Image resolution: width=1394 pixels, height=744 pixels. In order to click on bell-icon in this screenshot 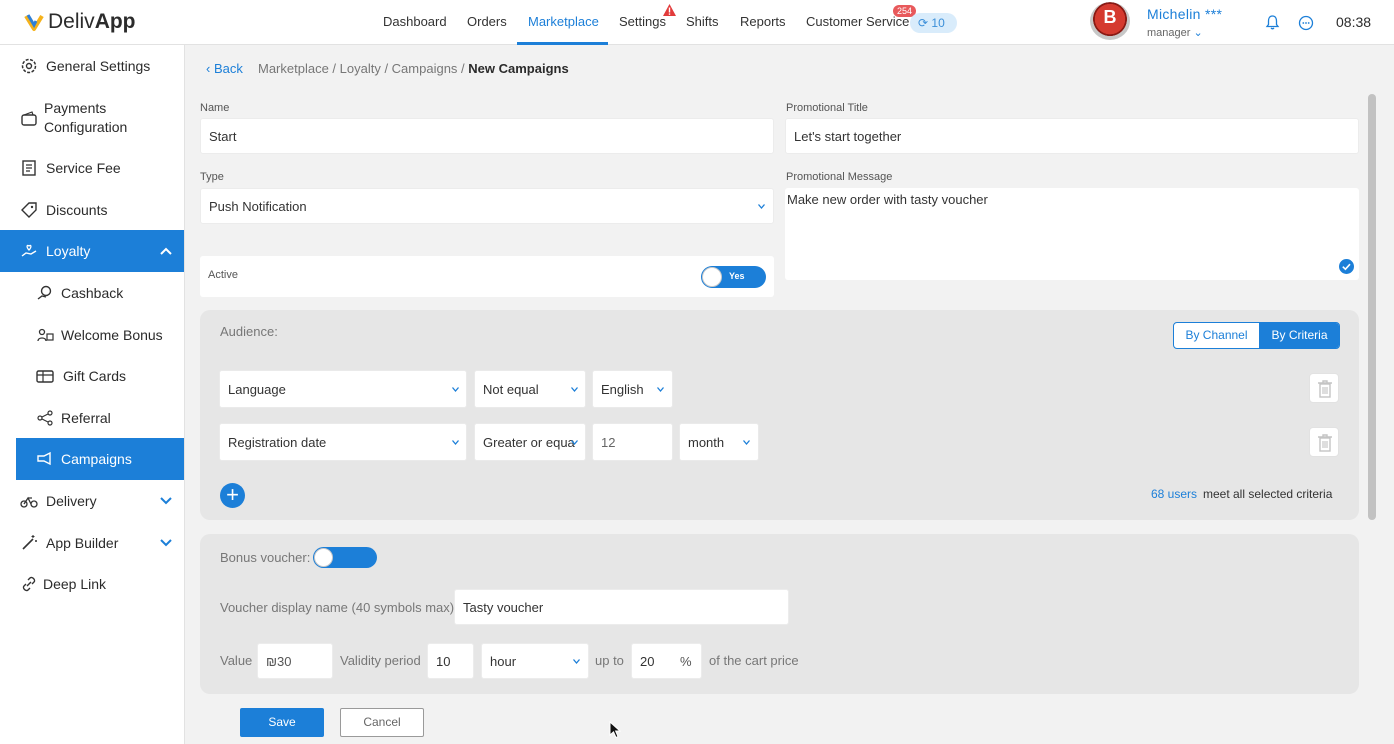, I will do `click(1272, 22)`.